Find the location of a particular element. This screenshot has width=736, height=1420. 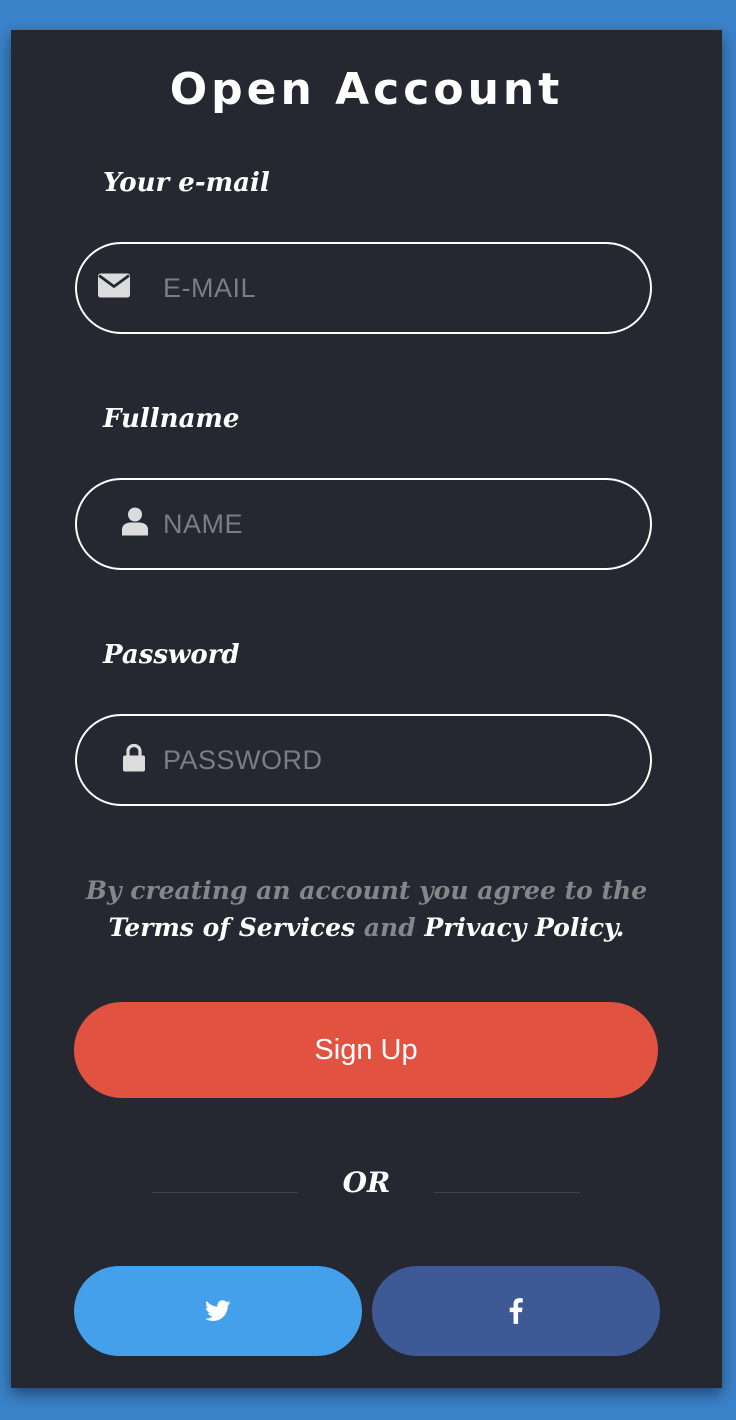

facebook-button is located at coordinates (516, 1311).